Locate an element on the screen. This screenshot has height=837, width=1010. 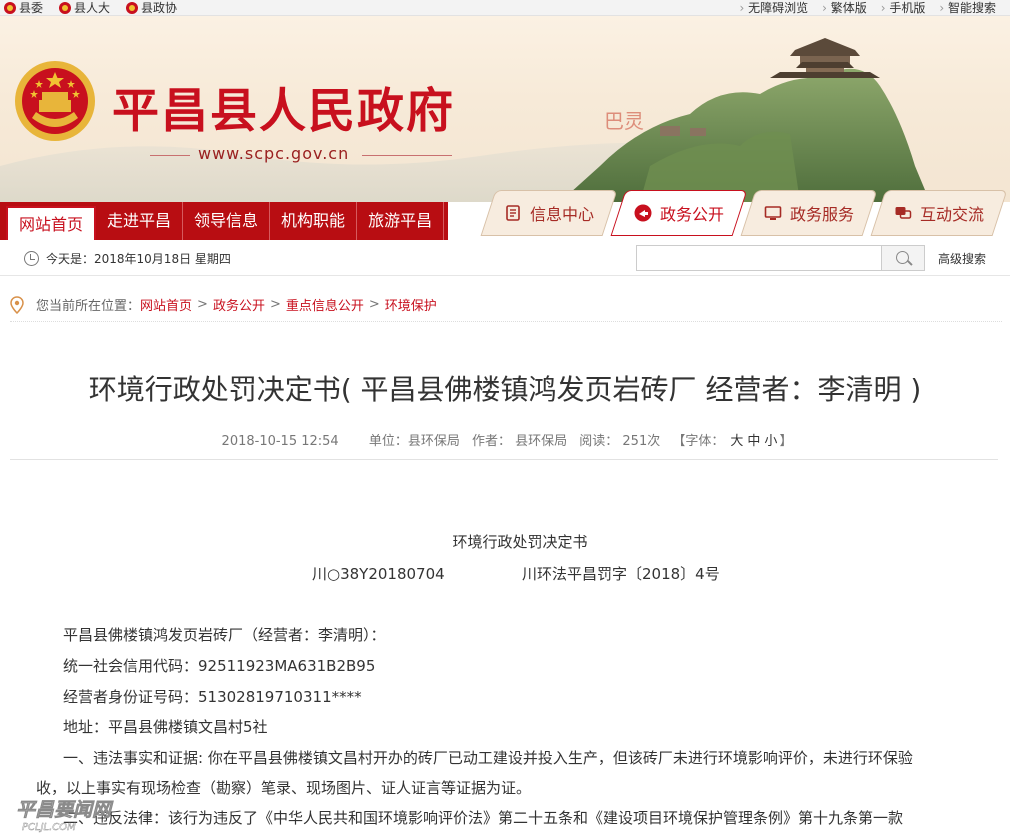
category-tabs: 信息中心 政务公开 政务服务 互动交流 is located at coordinates (738, 212).